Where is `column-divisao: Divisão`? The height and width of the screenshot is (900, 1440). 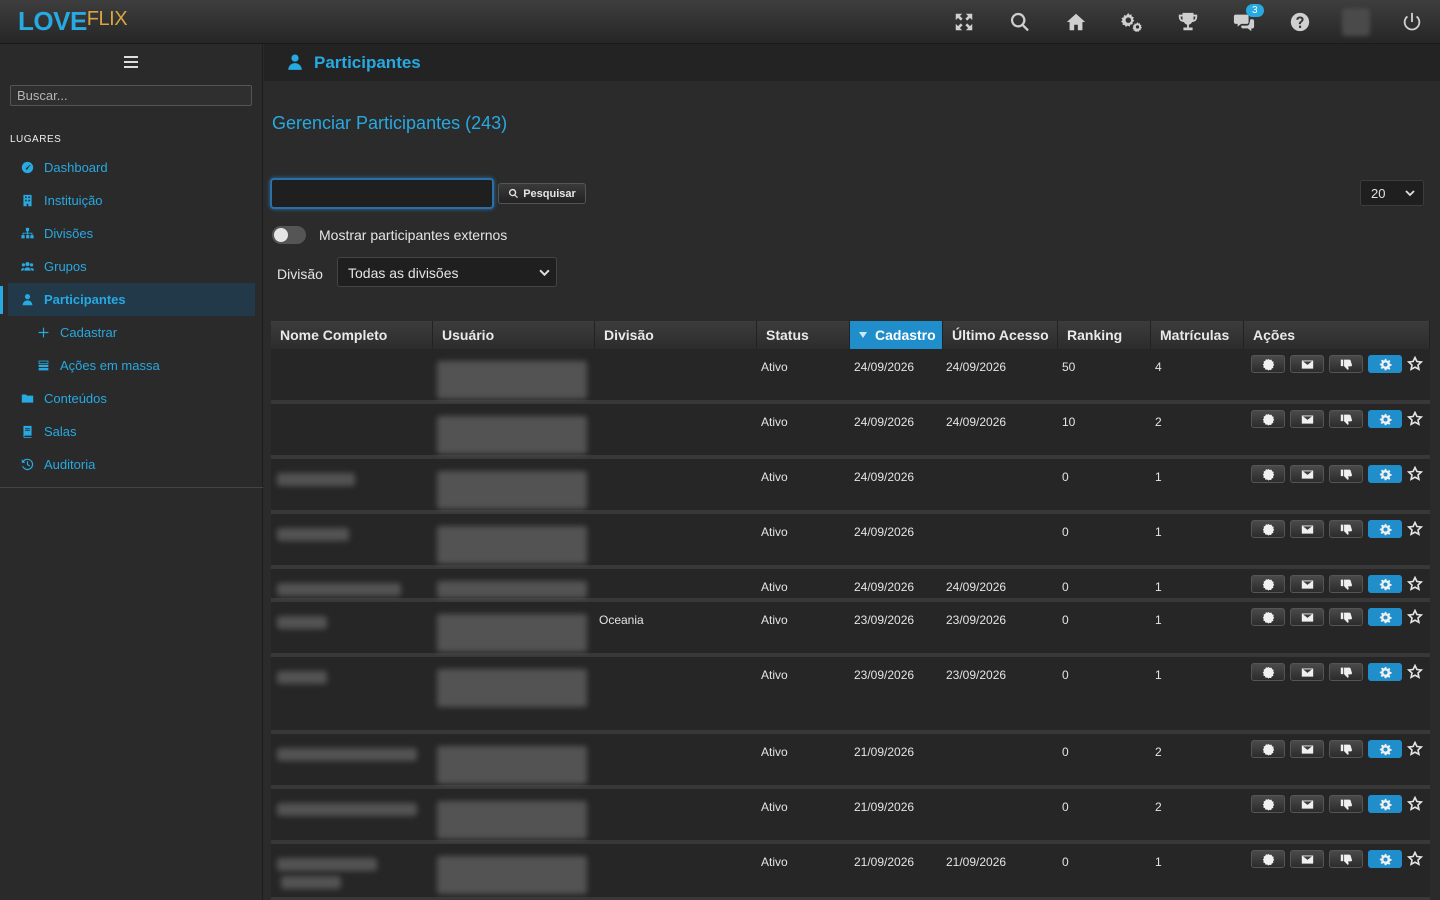 column-divisao: Divisão is located at coordinates (676, 335).